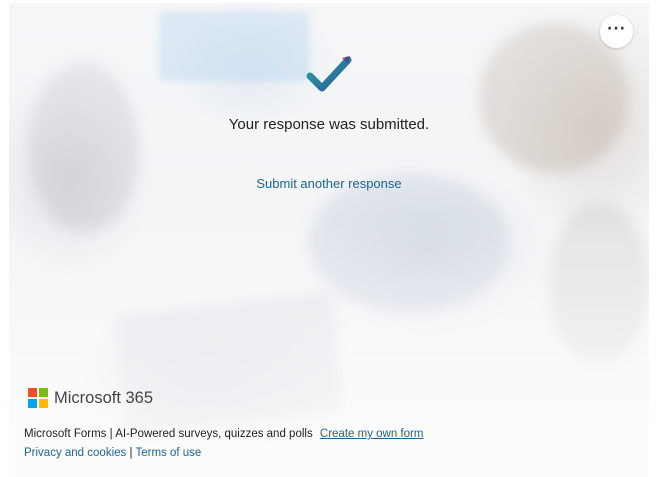 Image resolution: width=658 pixels, height=477 pixels. I want to click on product-name: Microsoft Forms, so click(65, 434).